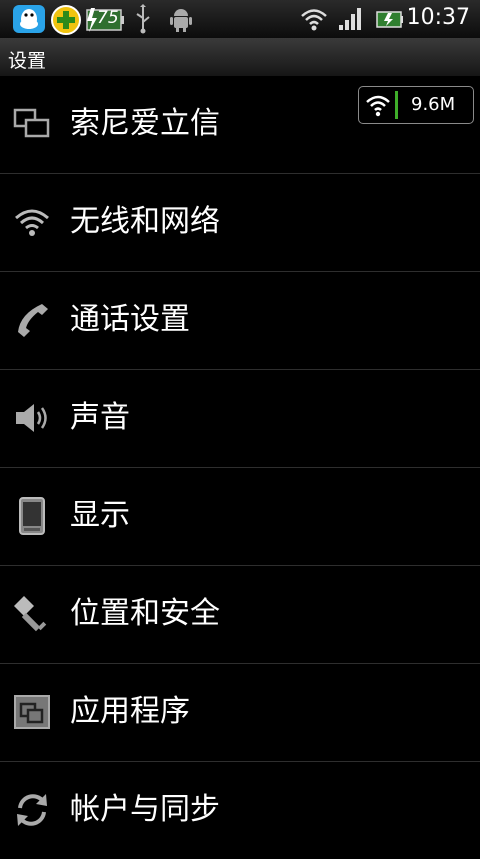 The height and width of the screenshot is (859, 480). What do you see at coordinates (143, 19) in the screenshot?
I see `usb-icon` at bounding box center [143, 19].